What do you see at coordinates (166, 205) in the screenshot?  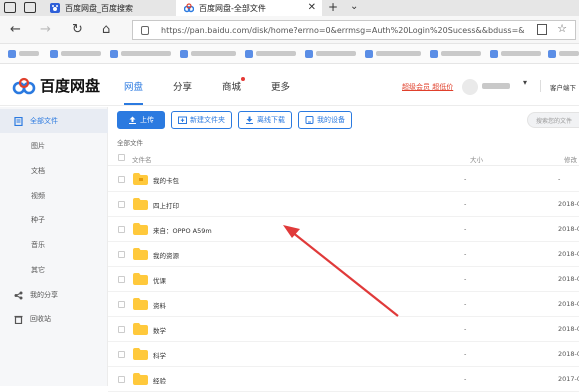 I see `file-name: 四上打印` at bounding box center [166, 205].